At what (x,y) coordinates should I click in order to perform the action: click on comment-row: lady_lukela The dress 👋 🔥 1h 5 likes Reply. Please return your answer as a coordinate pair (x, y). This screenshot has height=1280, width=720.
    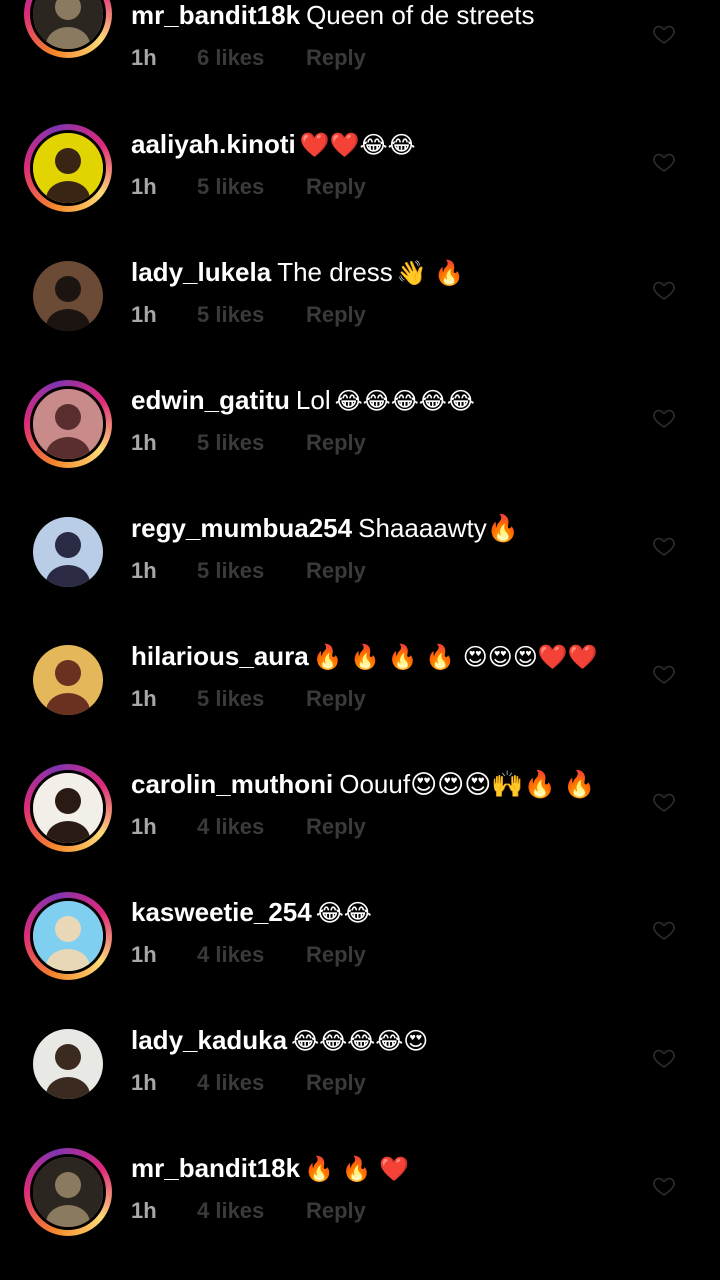
    Looking at the image, I should click on (360, 320).